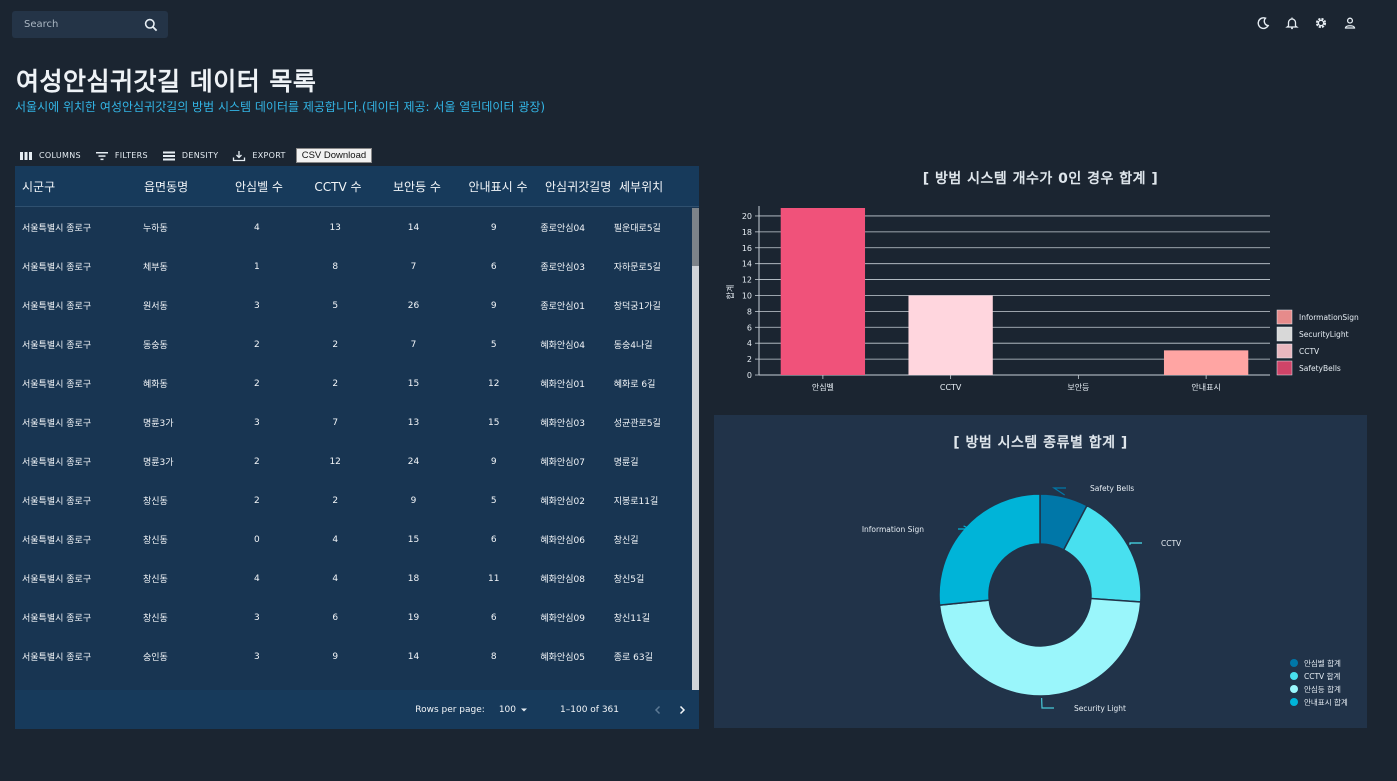 This screenshot has height=781, width=1397. What do you see at coordinates (1321, 23) in the screenshot?
I see `gear-icon` at bounding box center [1321, 23].